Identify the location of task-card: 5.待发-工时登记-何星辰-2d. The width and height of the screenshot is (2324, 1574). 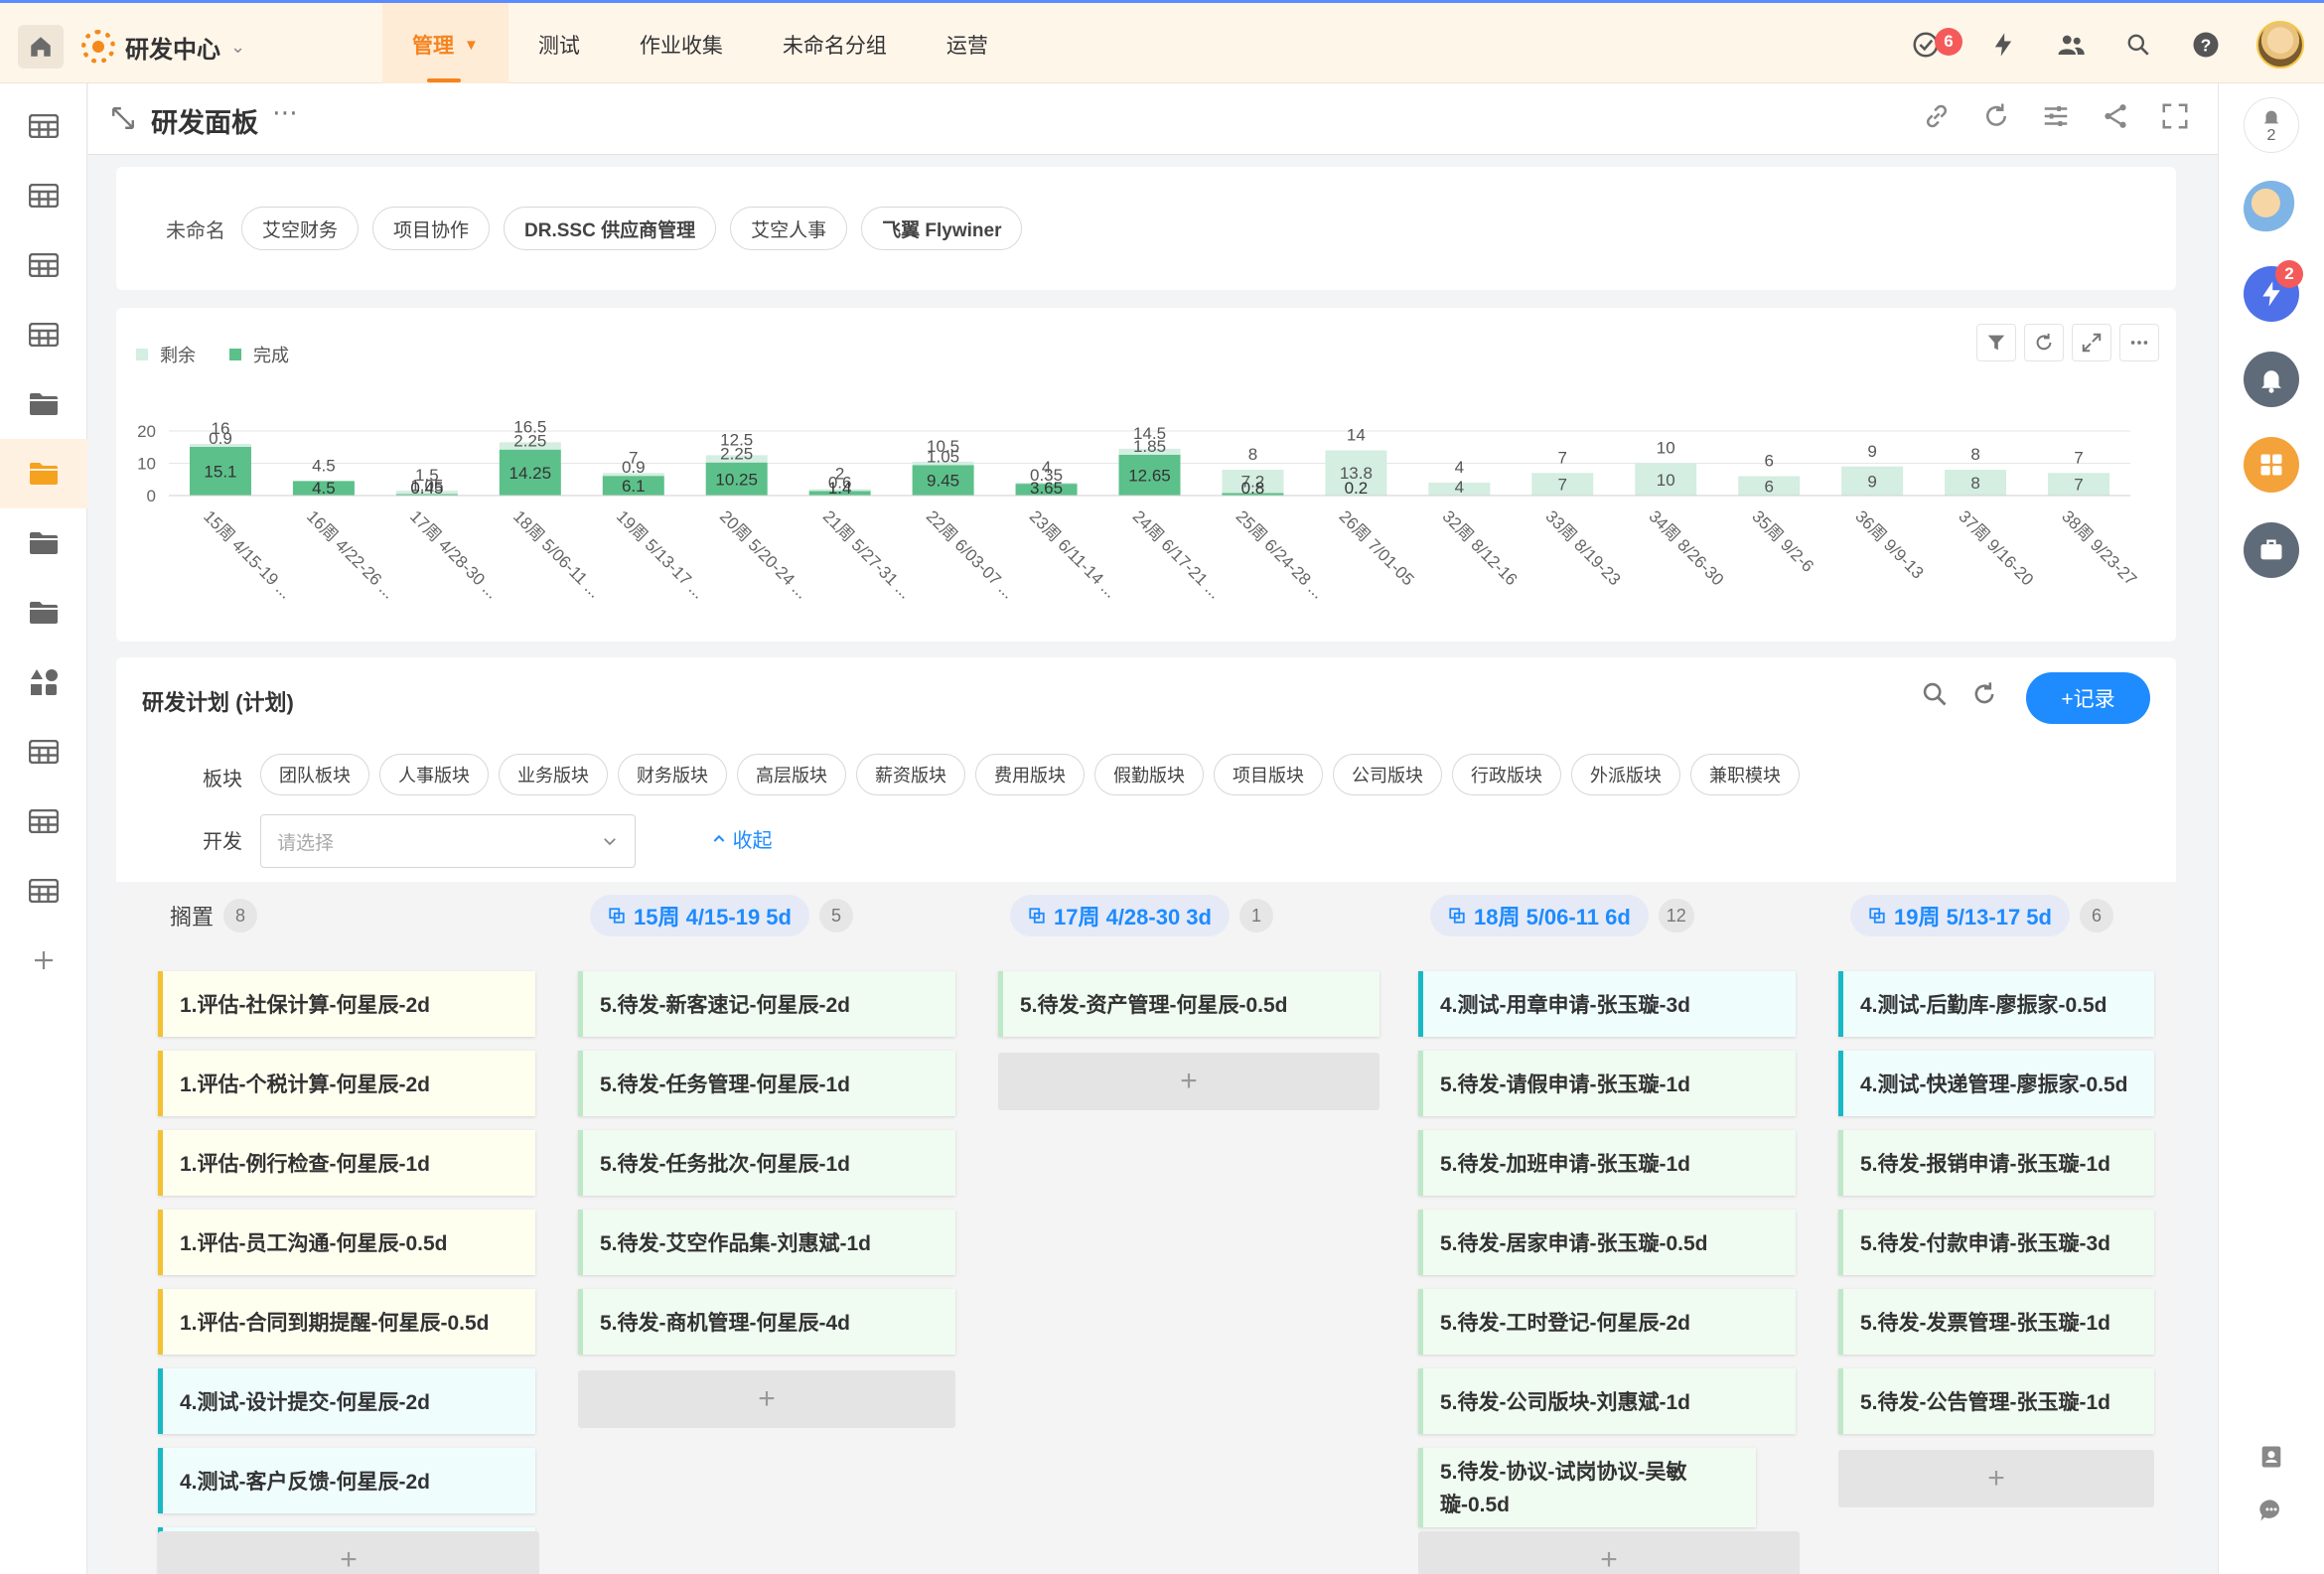
(1607, 1322).